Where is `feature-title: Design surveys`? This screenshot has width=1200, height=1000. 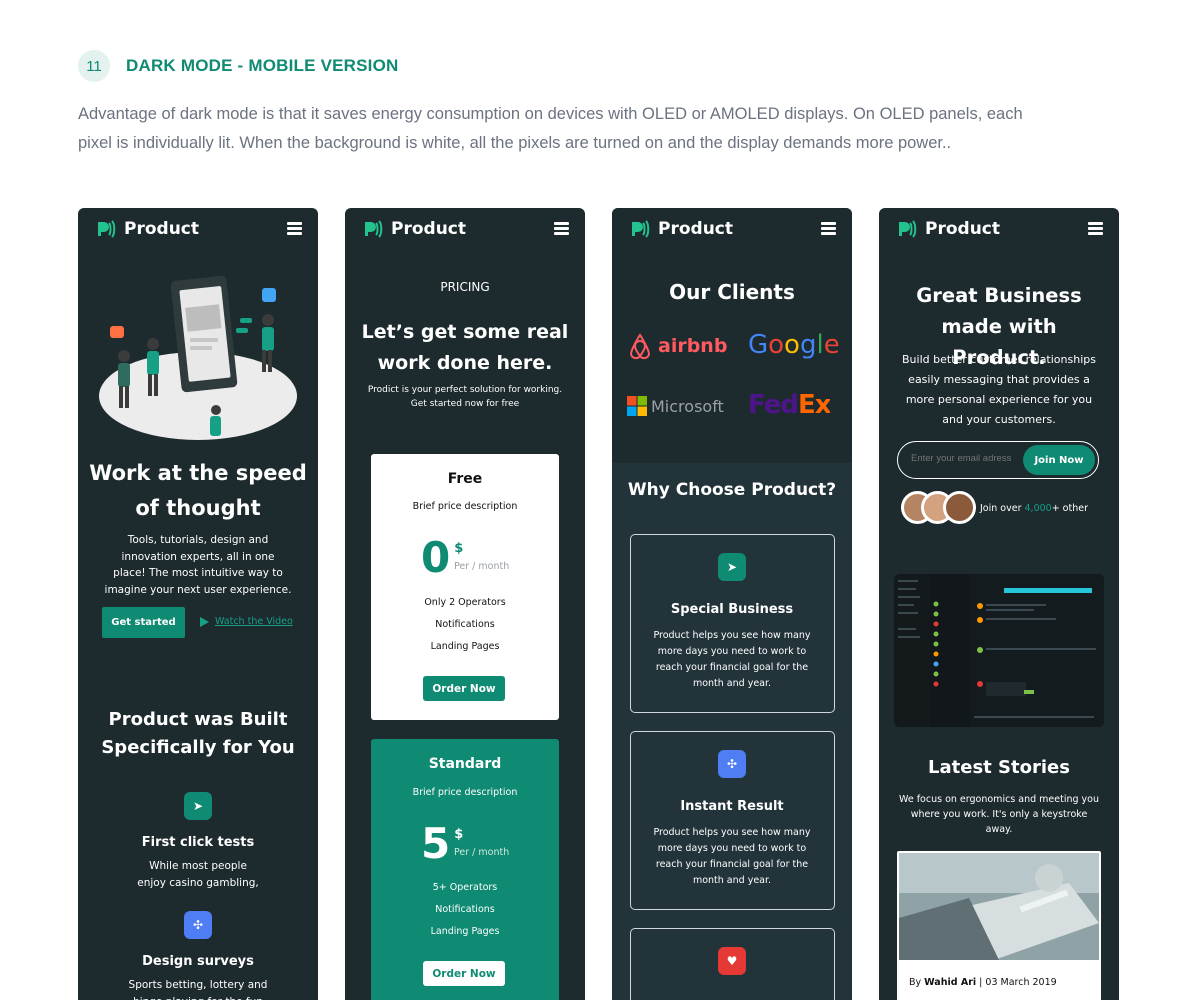
feature-title: Design surveys is located at coordinates (198, 961).